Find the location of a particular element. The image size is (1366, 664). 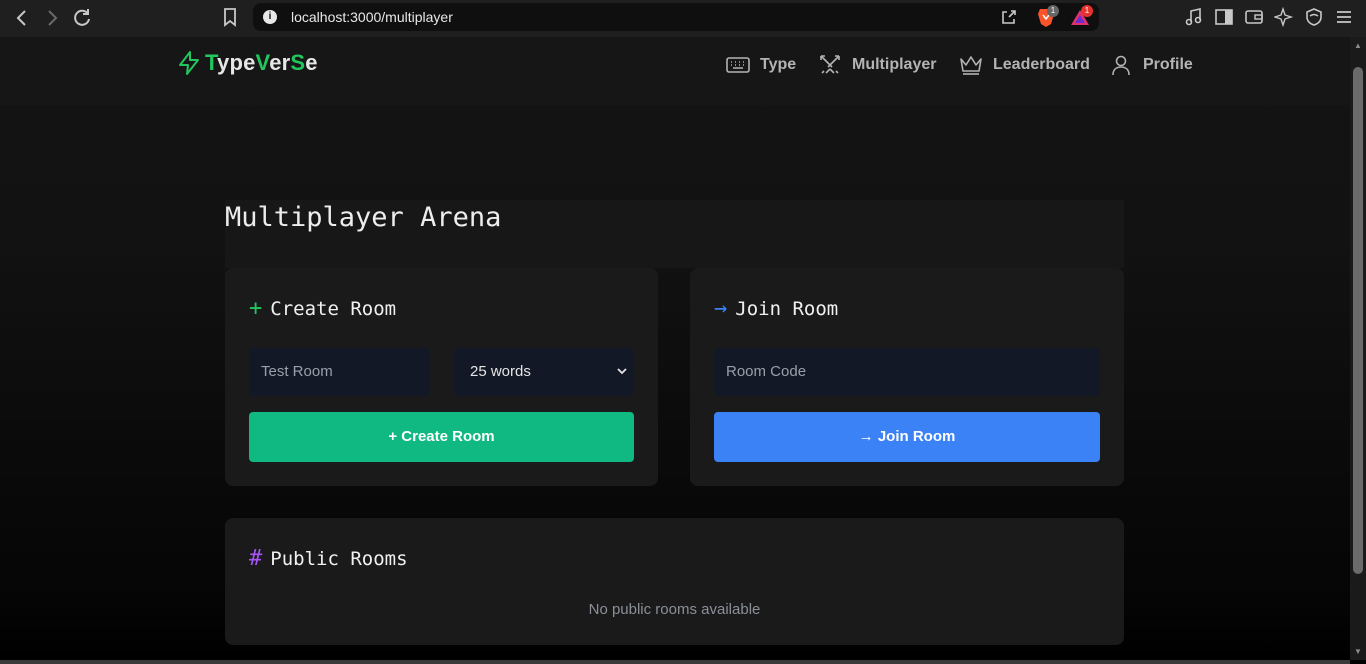

browser-toolbar: i localhost:3000/multiplayer 1 1 is located at coordinates (683, 18).